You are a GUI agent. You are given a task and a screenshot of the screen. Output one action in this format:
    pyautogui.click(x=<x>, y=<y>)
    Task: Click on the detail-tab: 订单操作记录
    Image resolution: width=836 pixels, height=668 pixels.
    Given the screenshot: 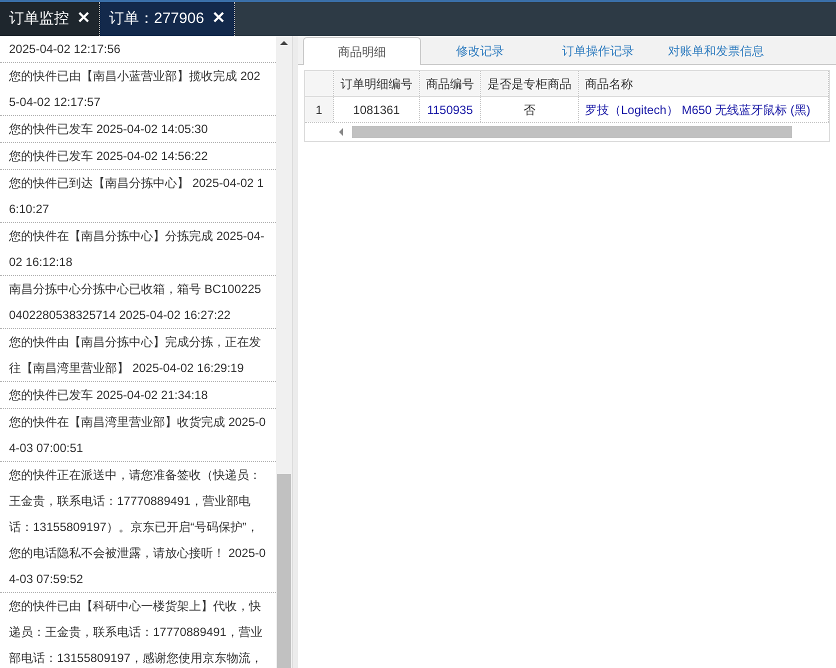 What is the action you would take?
    pyautogui.click(x=598, y=50)
    